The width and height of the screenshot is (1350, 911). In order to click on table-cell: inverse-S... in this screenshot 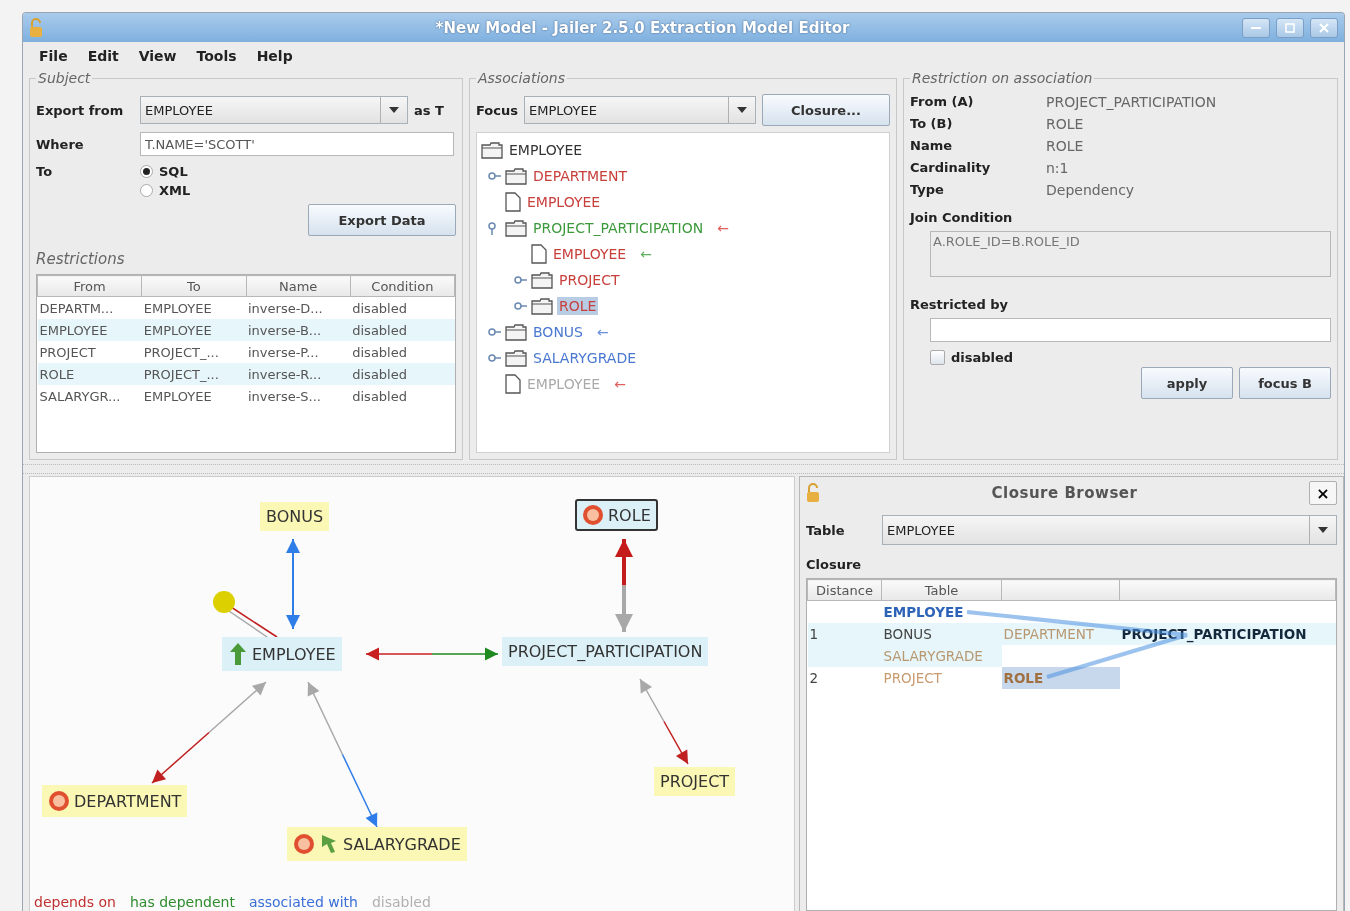, I will do `click(284, 396)`.